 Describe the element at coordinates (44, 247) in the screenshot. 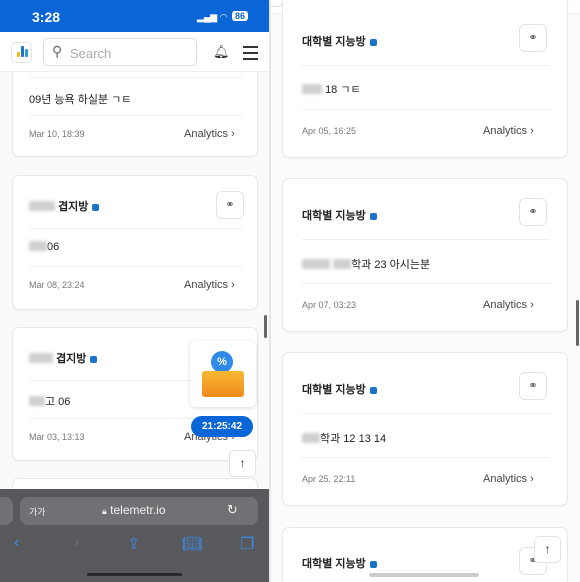

I see `post-text: 06` at that location.